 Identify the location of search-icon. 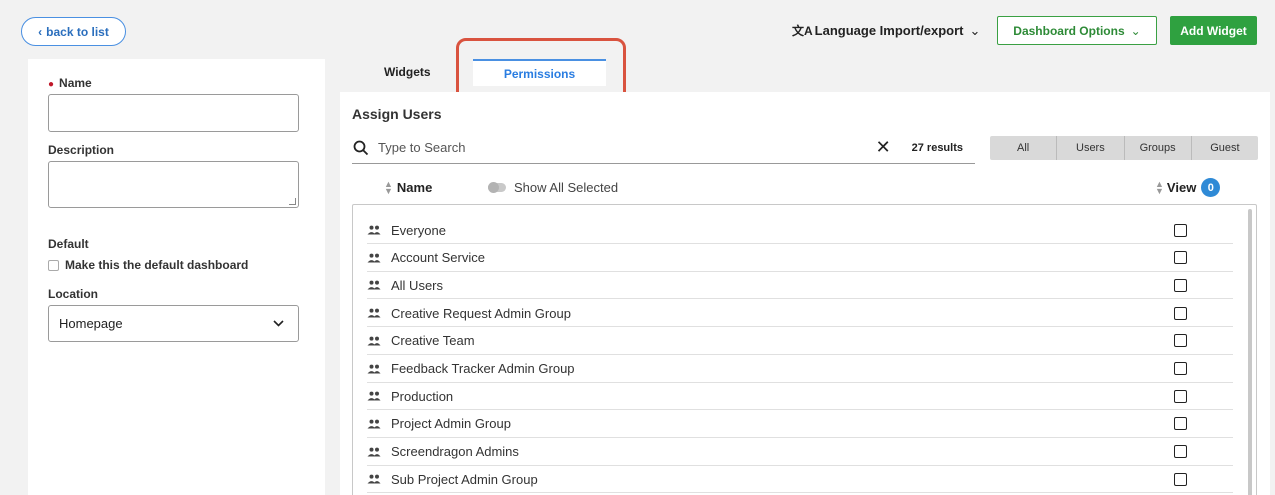
(361, 147).